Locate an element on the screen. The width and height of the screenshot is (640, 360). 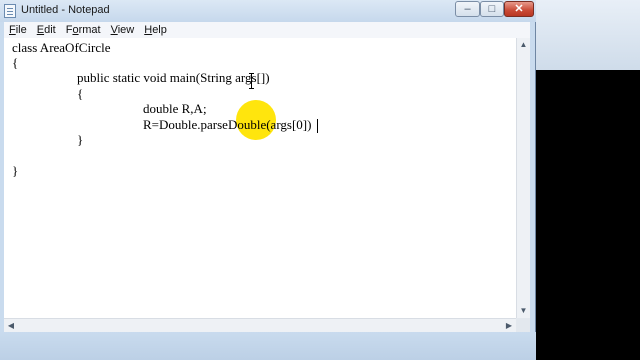
size-grip is located at coordinates (523, 325).